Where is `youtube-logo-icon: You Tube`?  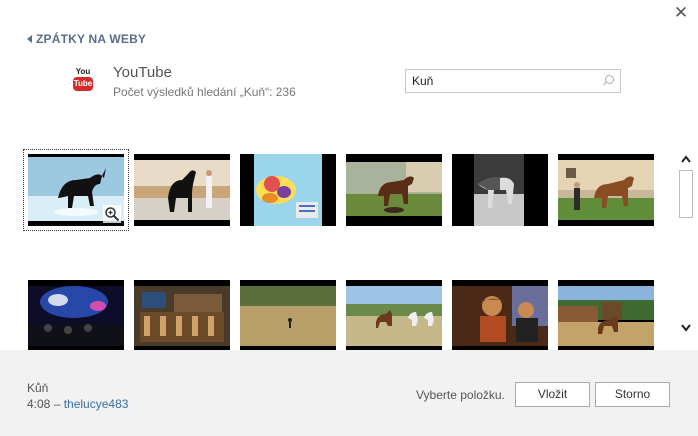 youtube-logo-icon: You Tube is located at coordinates (83, 80).